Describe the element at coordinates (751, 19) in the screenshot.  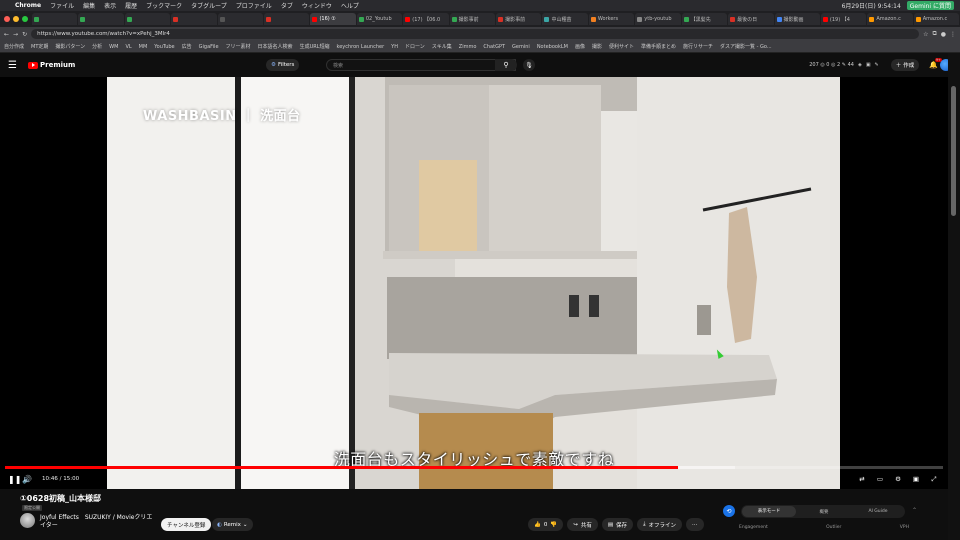
I see `browser-tab: 最後の日` at that location.